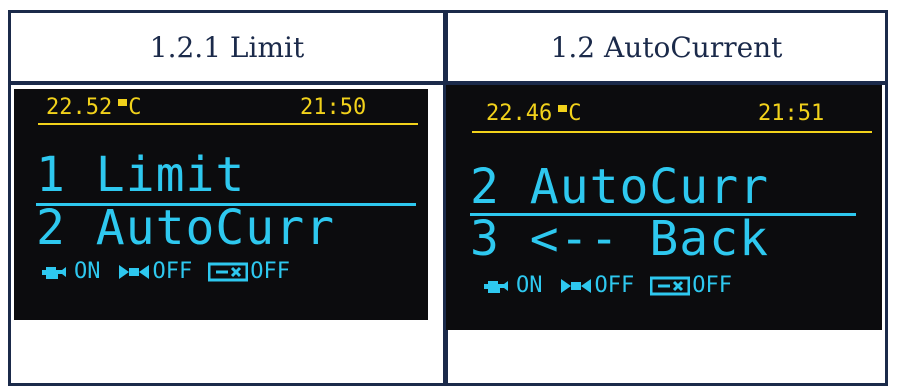 The image size is (900, 390). Describe the element at coordinates (791, 113) in the screenshot. I see `clock-readout: 21:51` at that location.